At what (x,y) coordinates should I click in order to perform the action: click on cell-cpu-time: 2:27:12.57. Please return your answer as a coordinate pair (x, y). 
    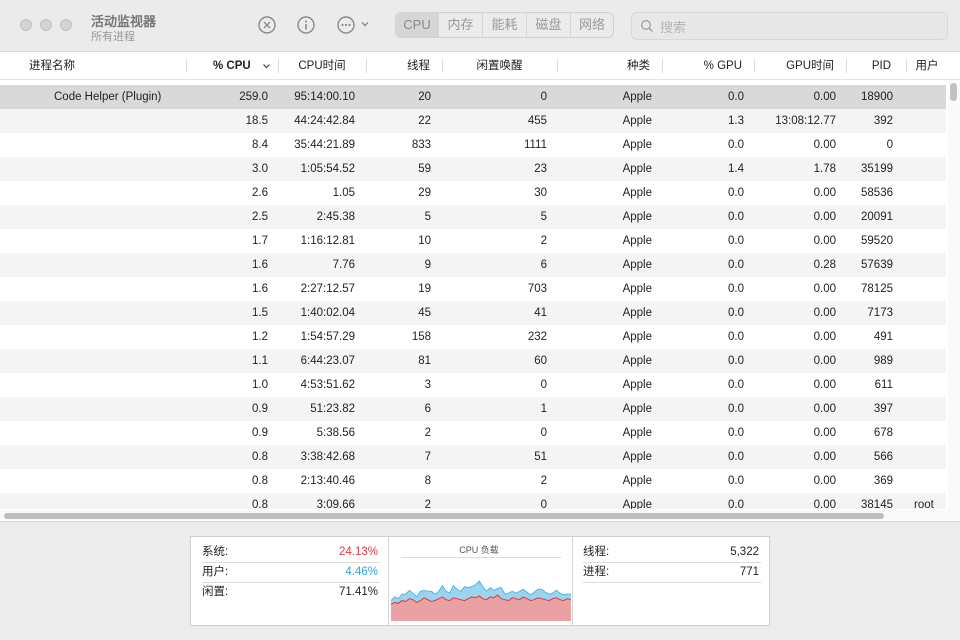
    Looking at the image, I should click on (327, 289).